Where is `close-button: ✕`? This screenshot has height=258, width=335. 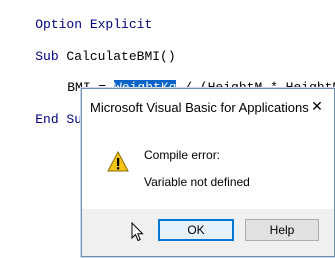 close-button: ✕ is located at coordinates (317, 107).